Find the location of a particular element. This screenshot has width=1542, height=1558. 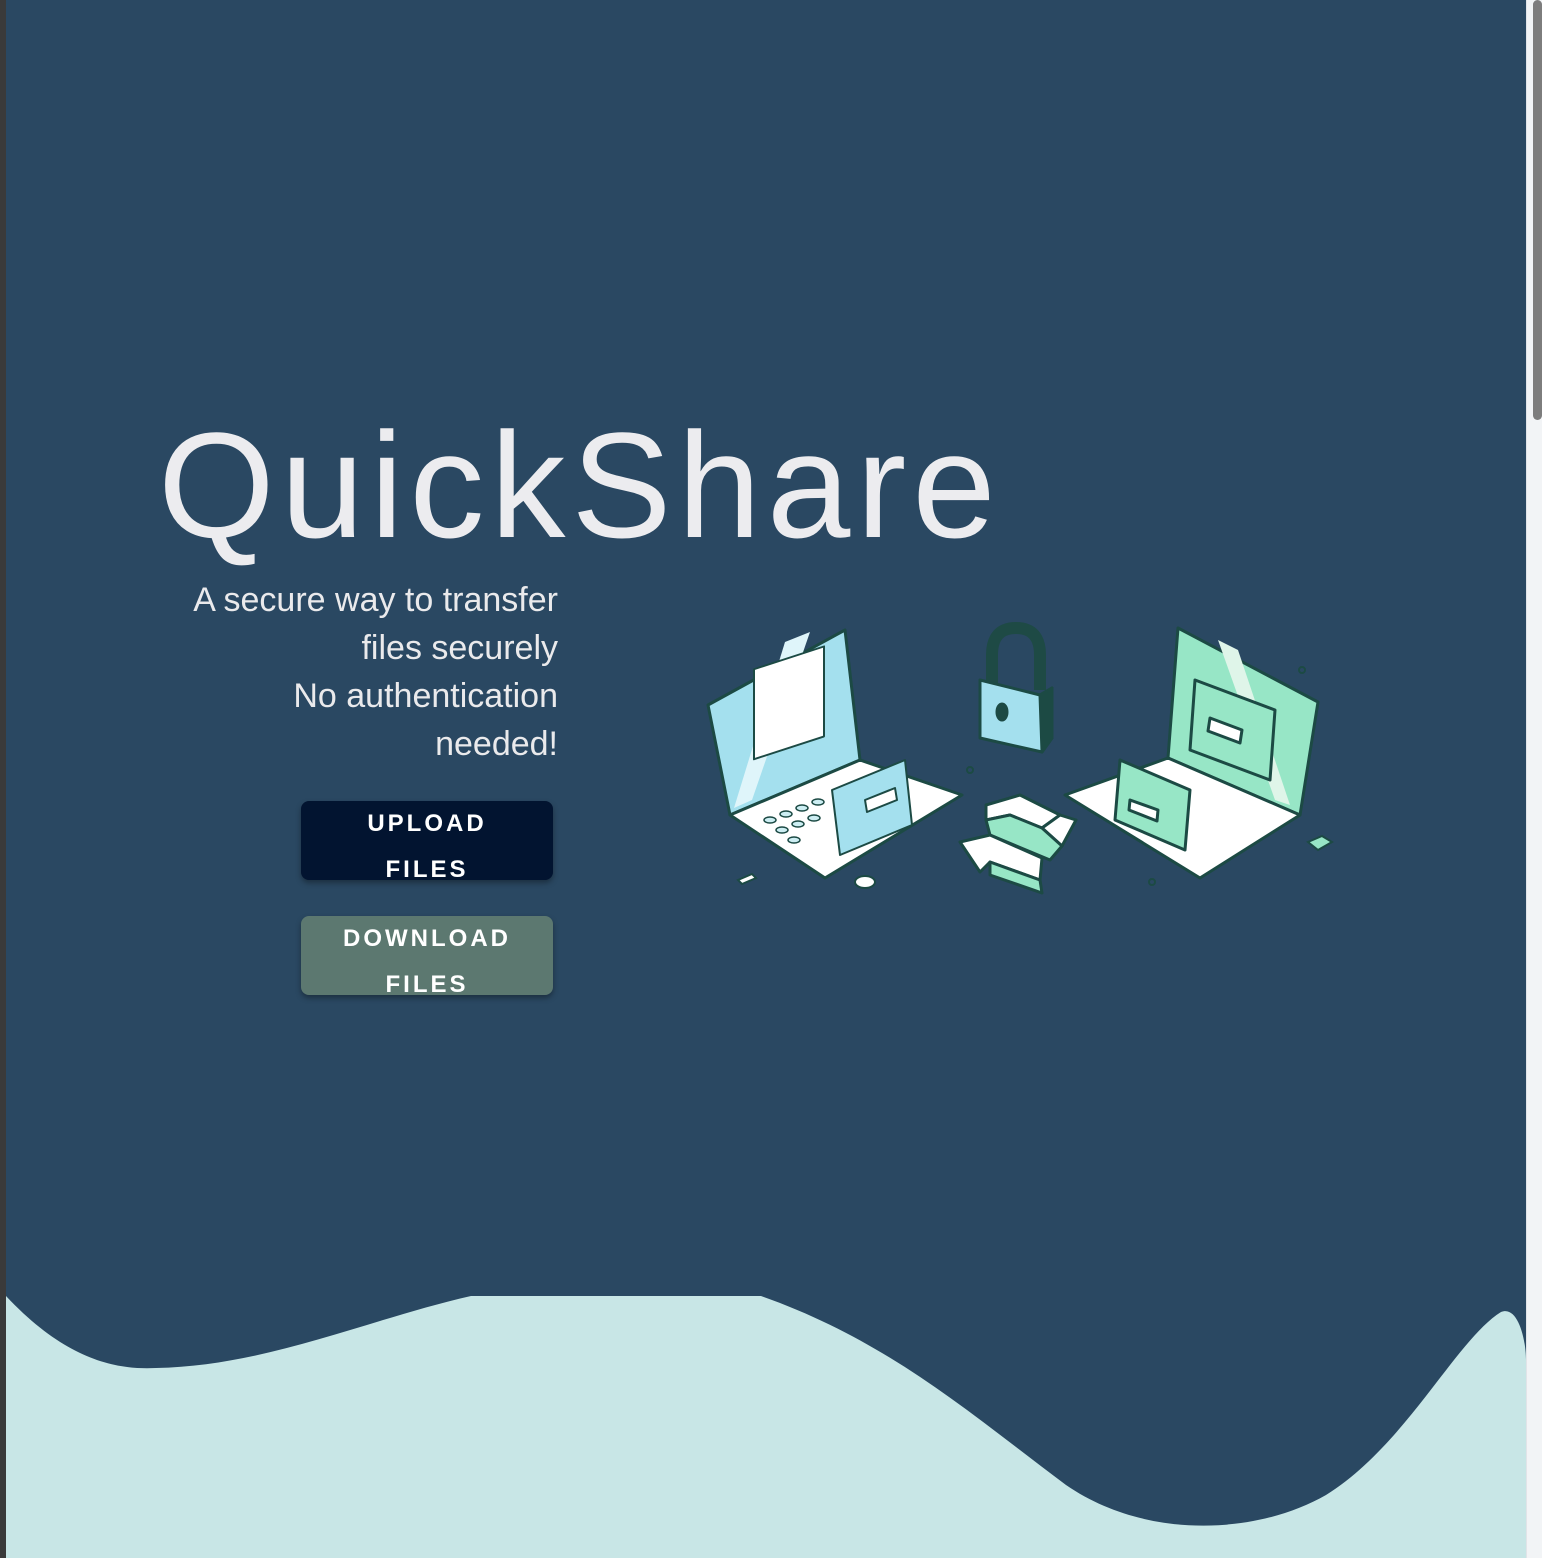

scrollbar-thumb is located at coordinates (1537, 210).